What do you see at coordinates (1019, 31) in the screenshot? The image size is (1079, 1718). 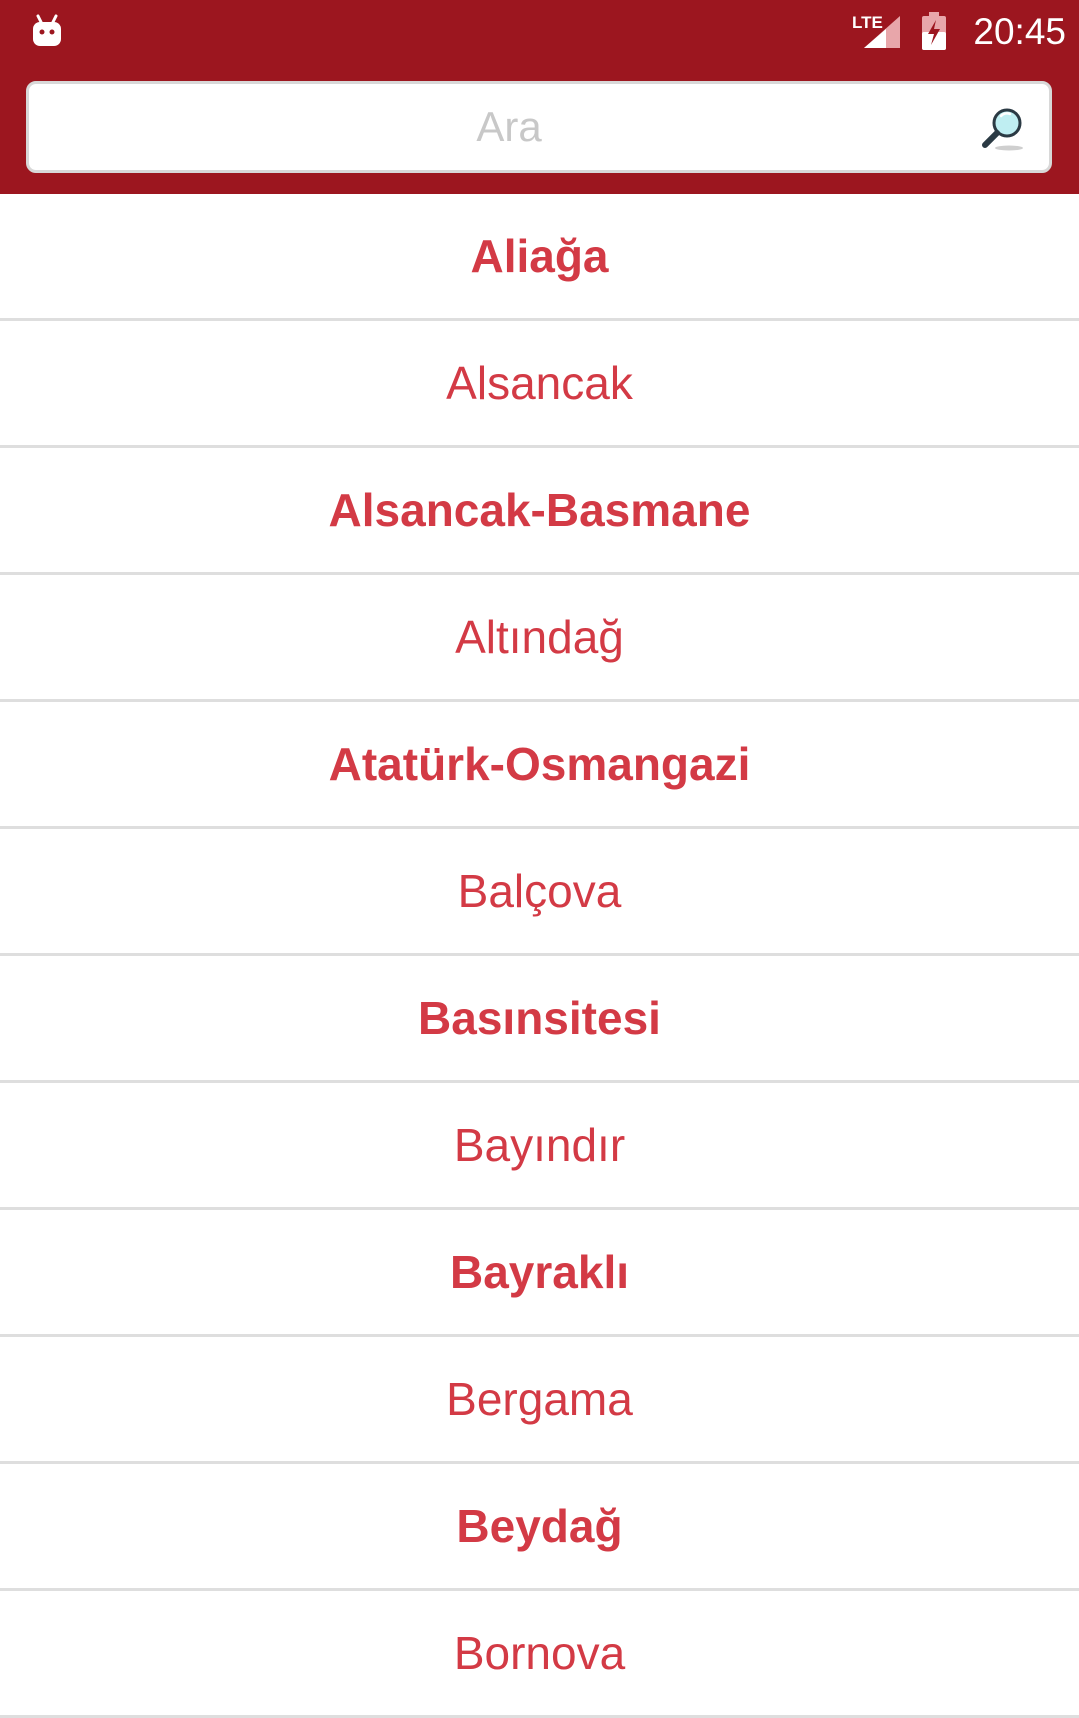 I see `status-time: 20:45` at bounding box center [1019, 31].